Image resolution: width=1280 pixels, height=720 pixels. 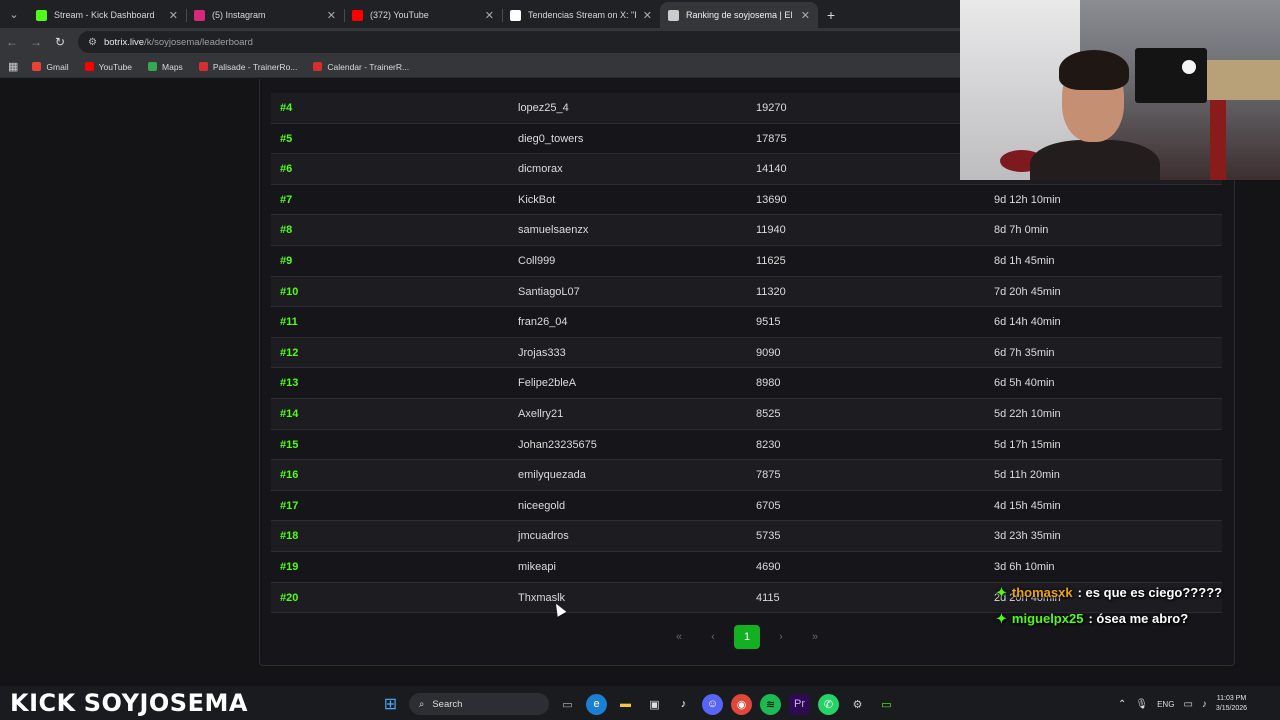 What do you see at coordinates (1027, 505) in the screenshot?
I see `watchtime-cell: 4d 15h 45min` at bounding box center [1027, 505].